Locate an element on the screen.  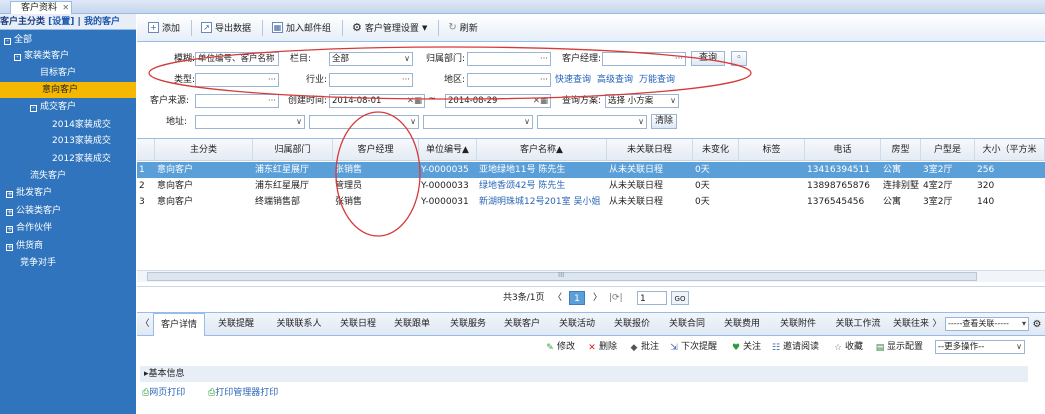
source-input: ··· is located at coordinates (237, 101).